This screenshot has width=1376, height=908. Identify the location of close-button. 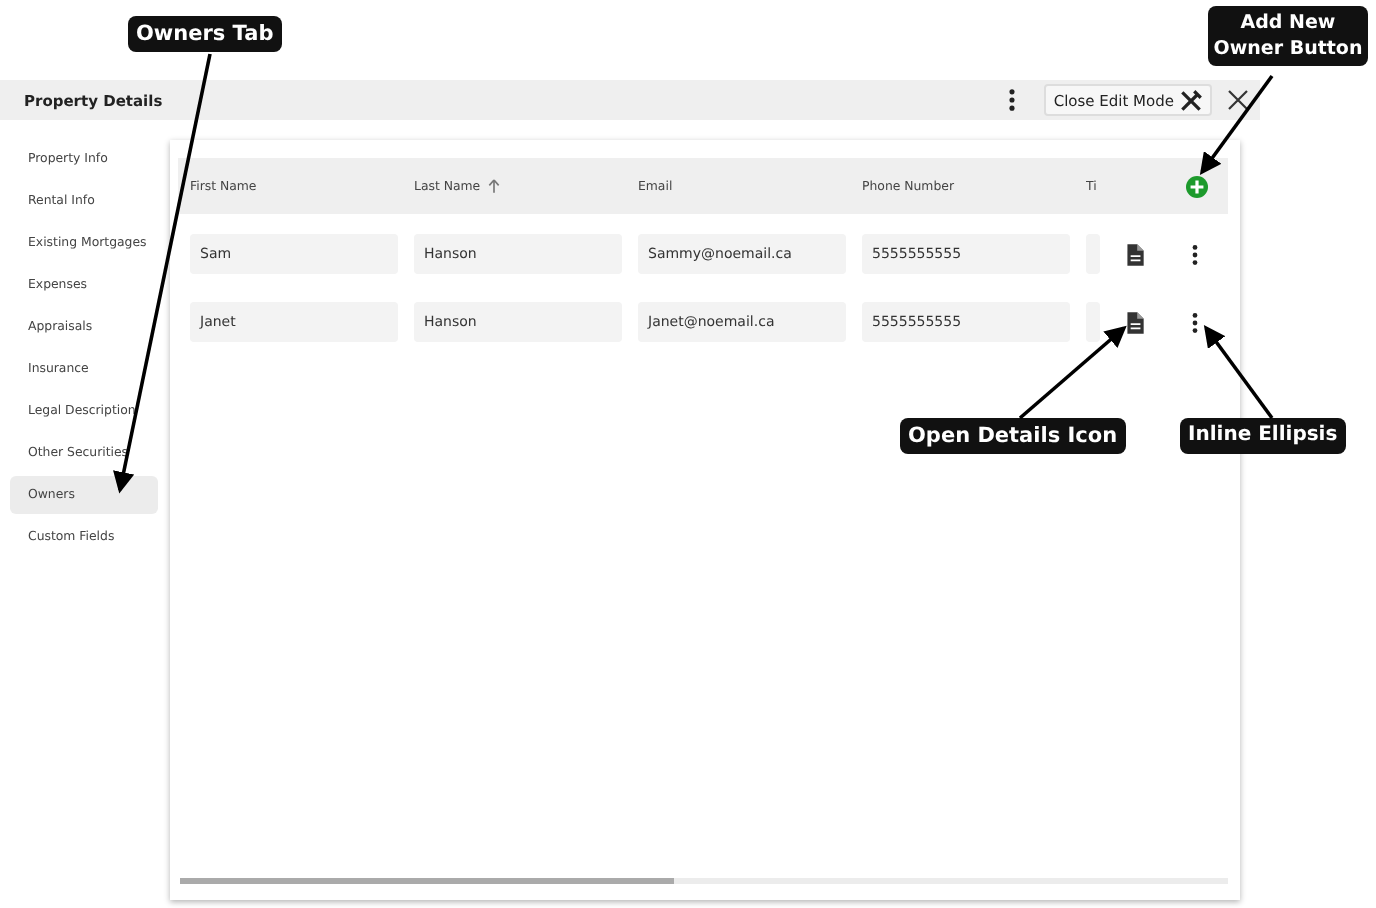
(1238, 100).